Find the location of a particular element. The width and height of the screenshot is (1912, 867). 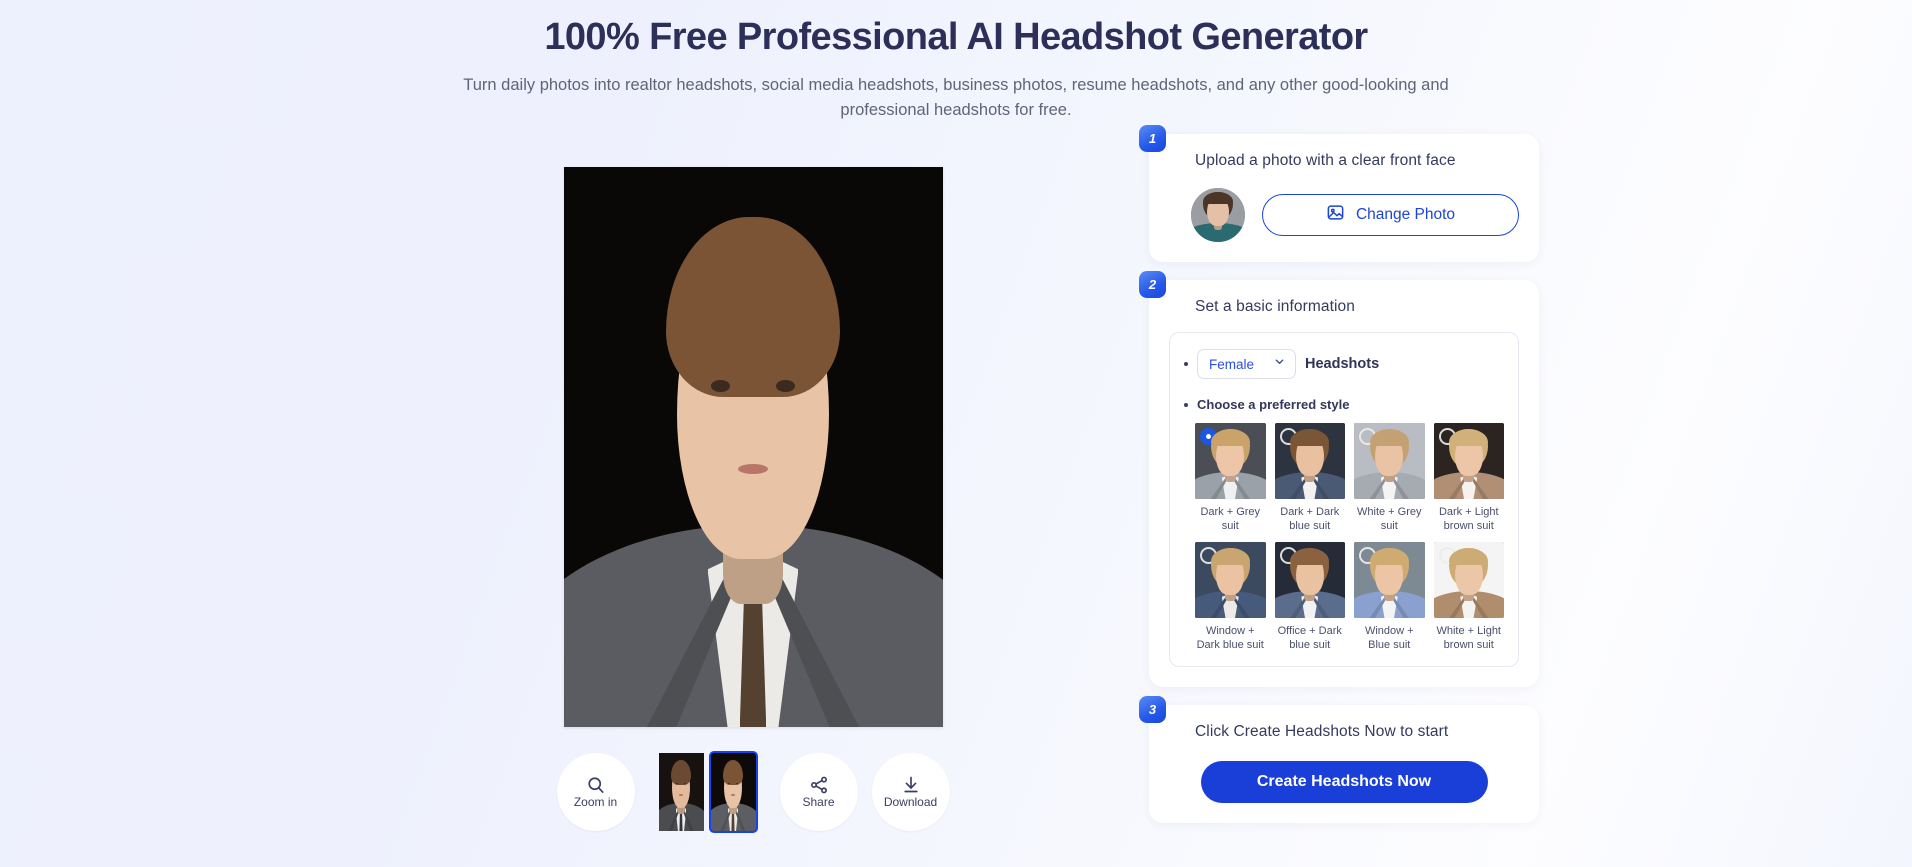

style-section-row: Choose a preferred style is located at coordinates (1344, 404).